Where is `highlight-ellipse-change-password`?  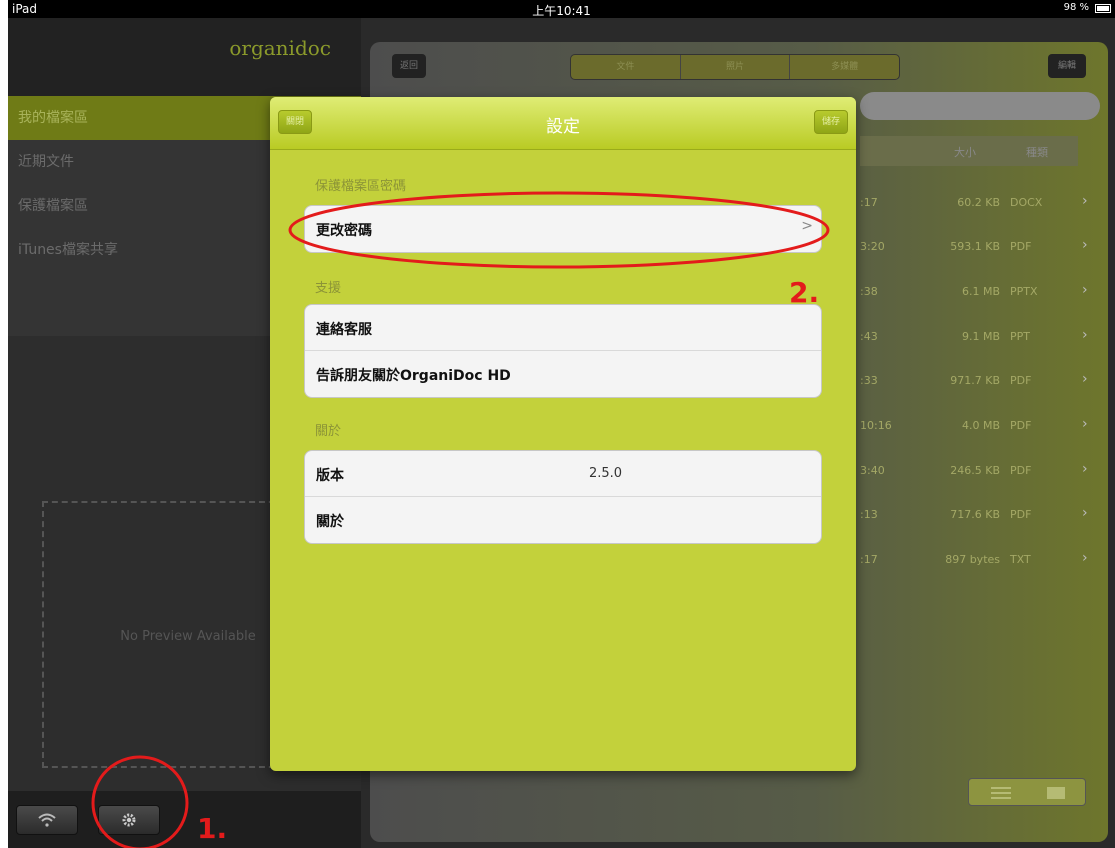 highlight-ellipse-change-password is located at coordinates (559, 230).